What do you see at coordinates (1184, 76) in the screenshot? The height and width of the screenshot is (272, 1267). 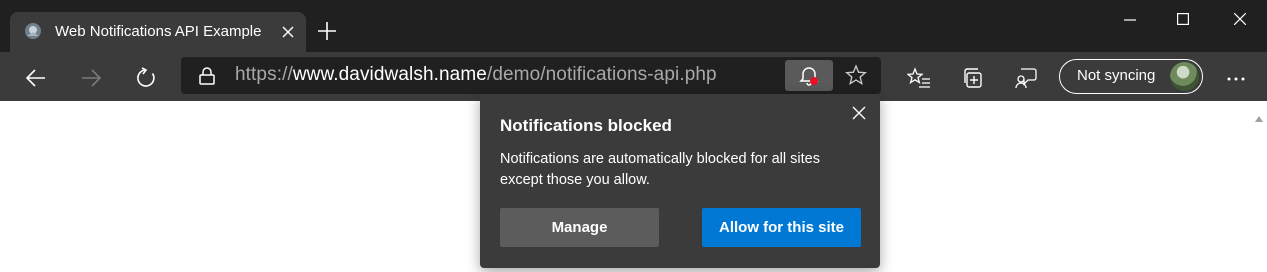 I see `avatar` at bounding box center [1184, 76].